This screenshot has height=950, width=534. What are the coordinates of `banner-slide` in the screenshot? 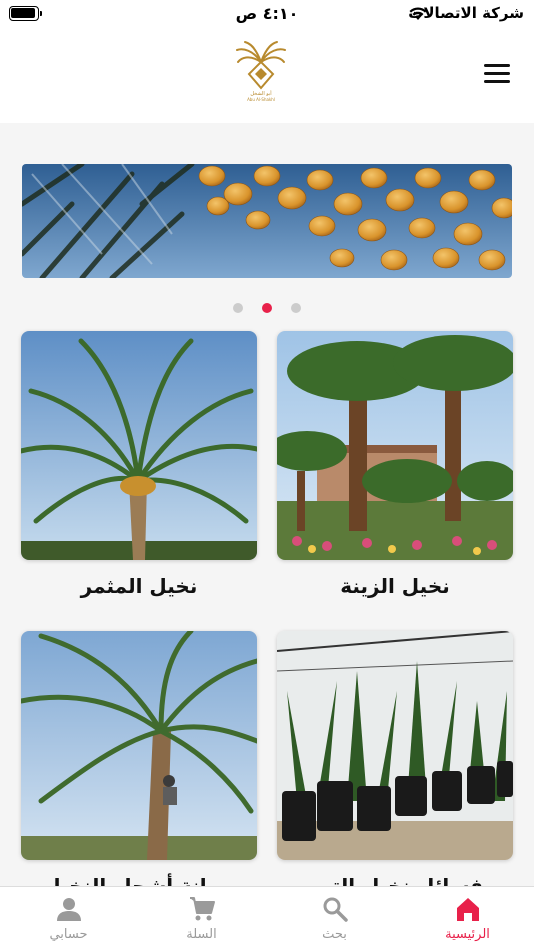 It's located at (267, 221).